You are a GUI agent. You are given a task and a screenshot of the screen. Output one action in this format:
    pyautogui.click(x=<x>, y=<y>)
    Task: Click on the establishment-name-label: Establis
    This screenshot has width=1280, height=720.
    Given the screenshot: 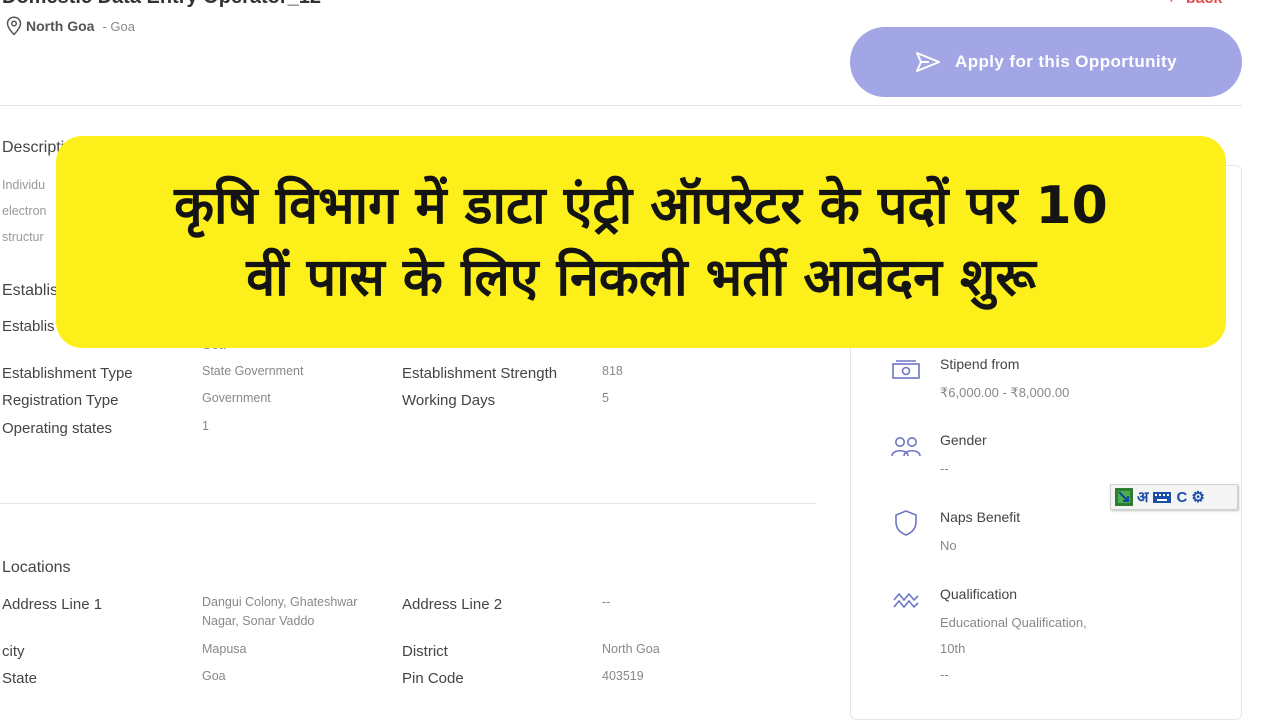 What is the action you would take?
    pyautogui.click(x=28, y=326)
    